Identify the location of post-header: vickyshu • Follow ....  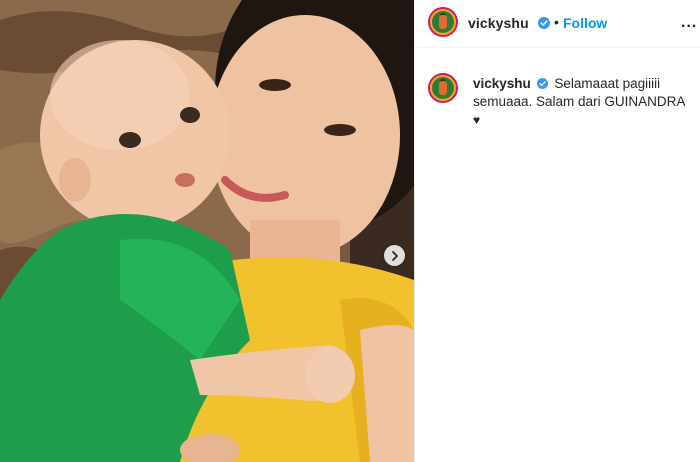
(557, 24).